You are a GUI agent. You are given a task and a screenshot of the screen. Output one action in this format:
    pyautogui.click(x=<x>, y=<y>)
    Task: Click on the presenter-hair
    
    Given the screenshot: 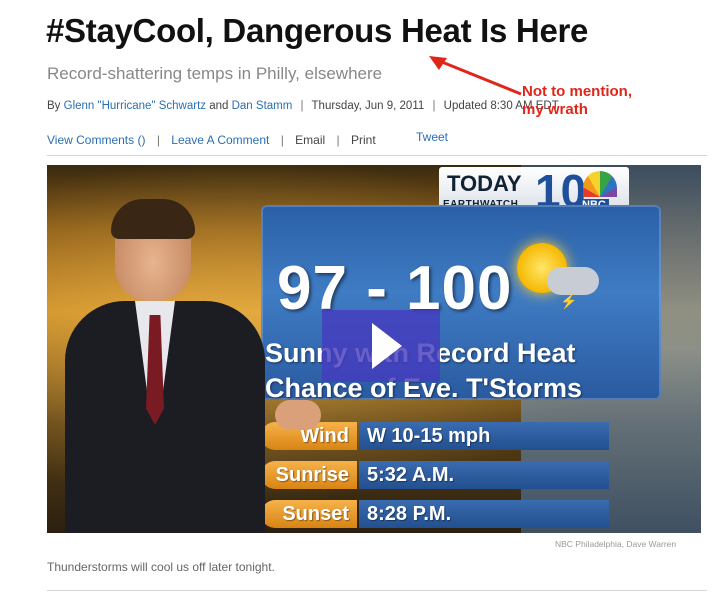 What is the action you would take?
    pyautogui.click(x=153, y=219)
    